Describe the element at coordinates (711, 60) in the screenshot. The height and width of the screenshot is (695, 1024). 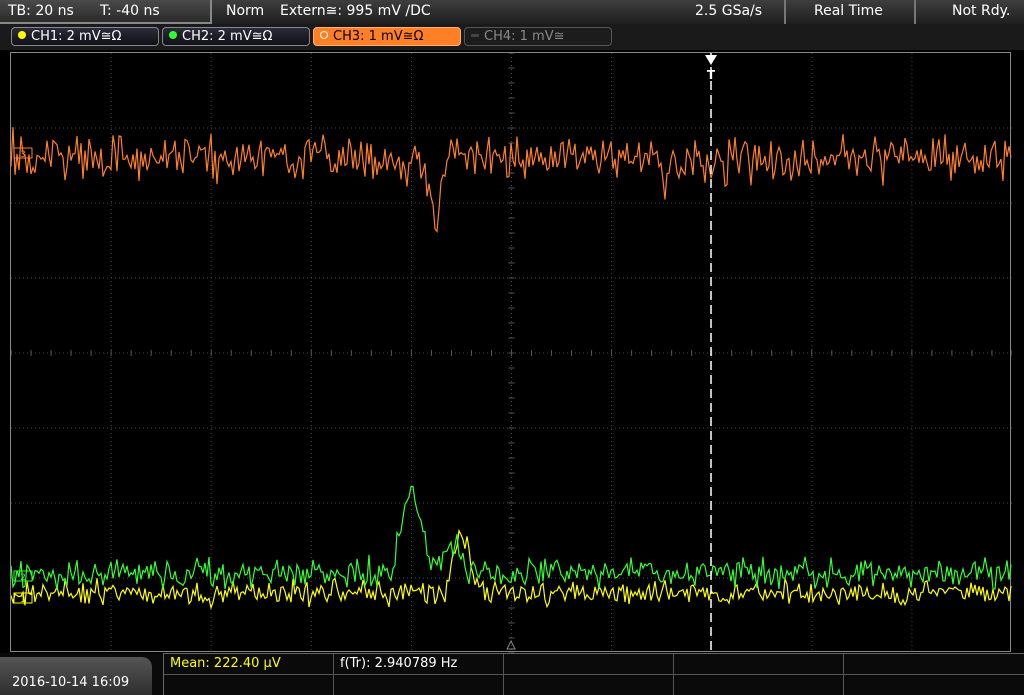
I see `trigger-arrow-icon` at that location.